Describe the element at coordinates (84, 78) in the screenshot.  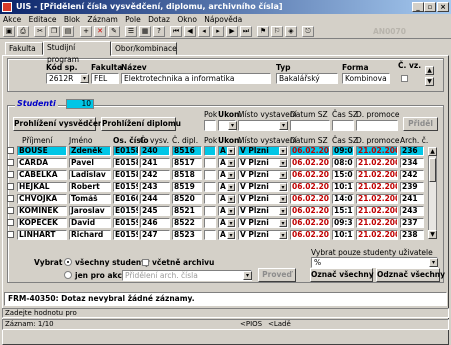
I see `kod-lov-icon: ▾` at that location.